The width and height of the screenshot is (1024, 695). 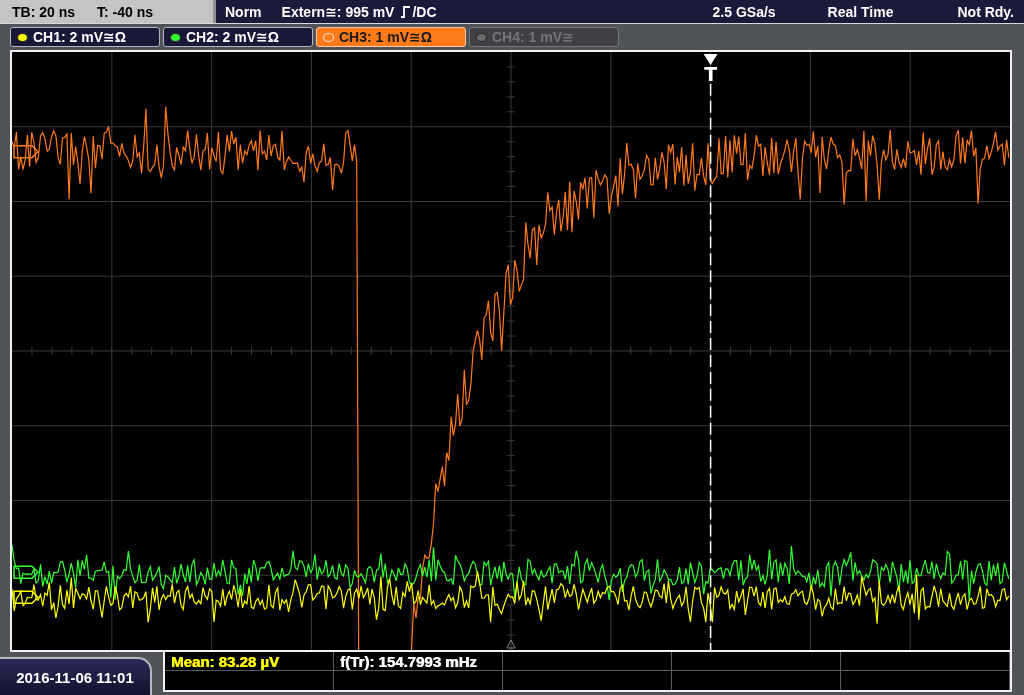 I want to click on date-time-label: 2016-11-06 11:01, so click(x=76, y=676).